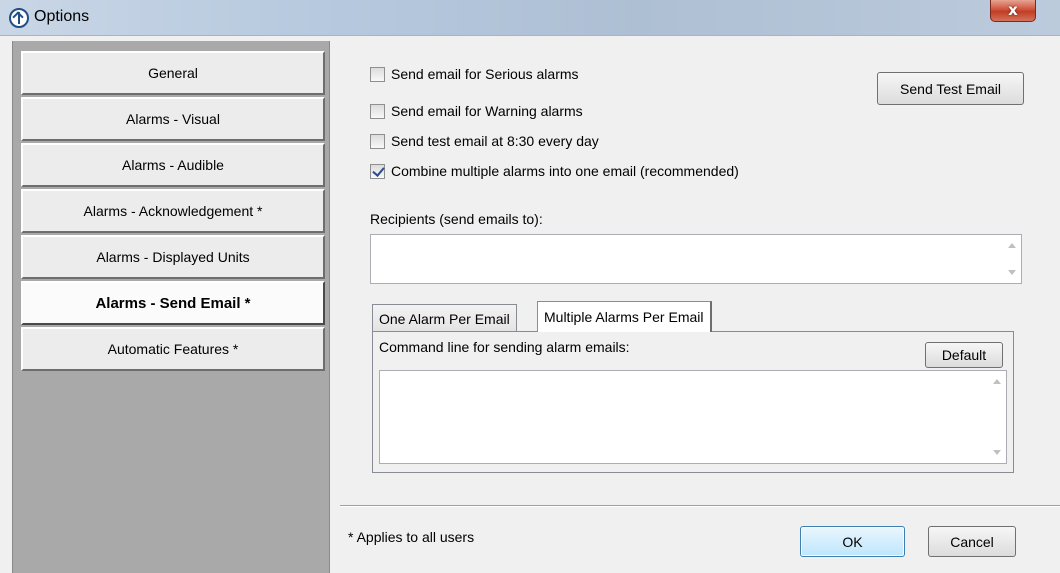 This screenshot has height=573, width=1060. I want to click on sidebar-item-alarms-send-email: Alarms - Send Email *, so click(173, 303).